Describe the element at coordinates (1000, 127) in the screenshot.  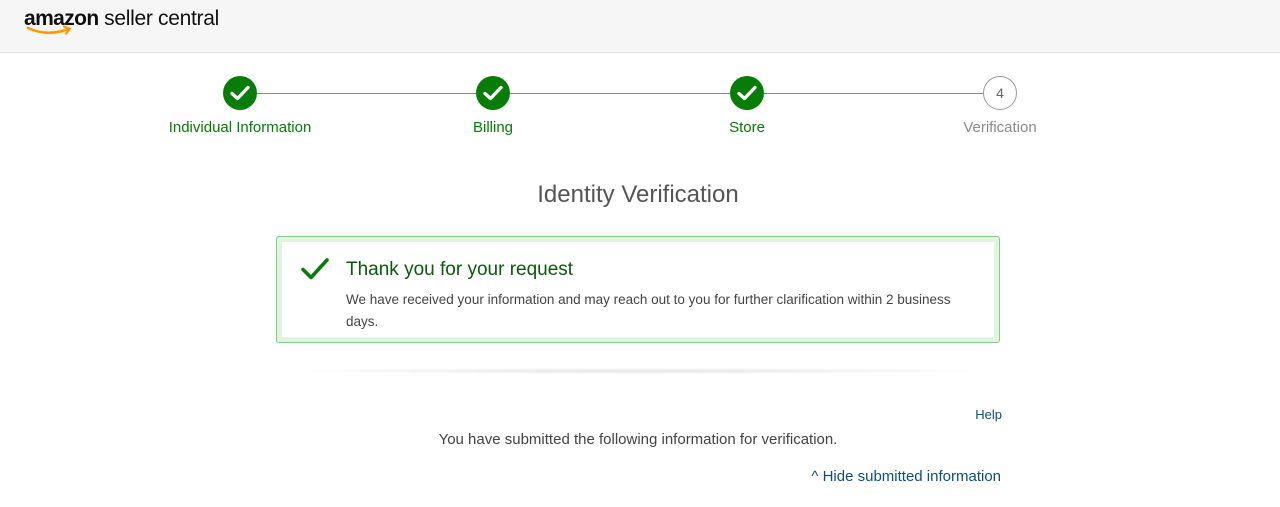
I see `step-label: Verification` at that location.